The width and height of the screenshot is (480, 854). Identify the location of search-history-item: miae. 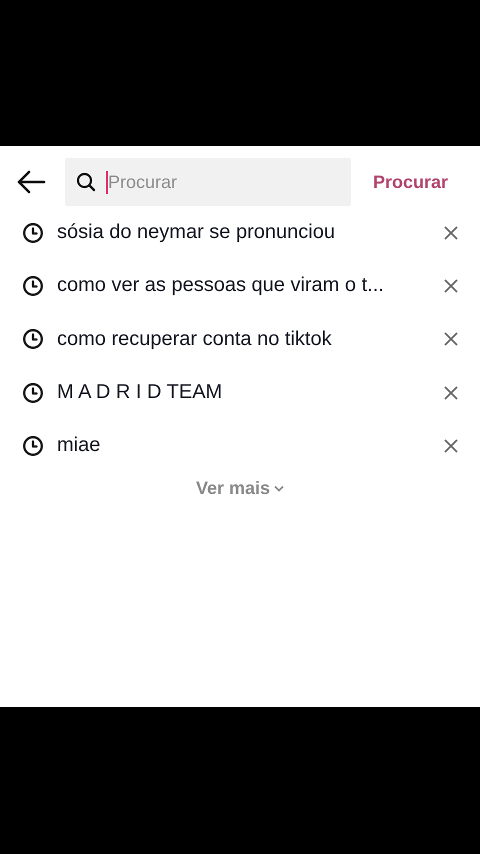
(249, 446).